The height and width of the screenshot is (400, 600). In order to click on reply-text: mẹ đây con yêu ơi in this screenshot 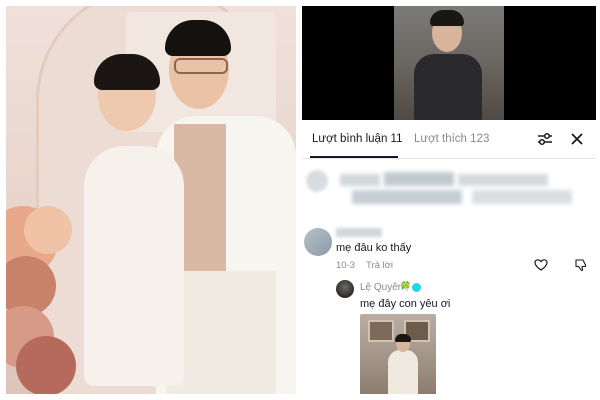, I will do `click(405, 304)`.